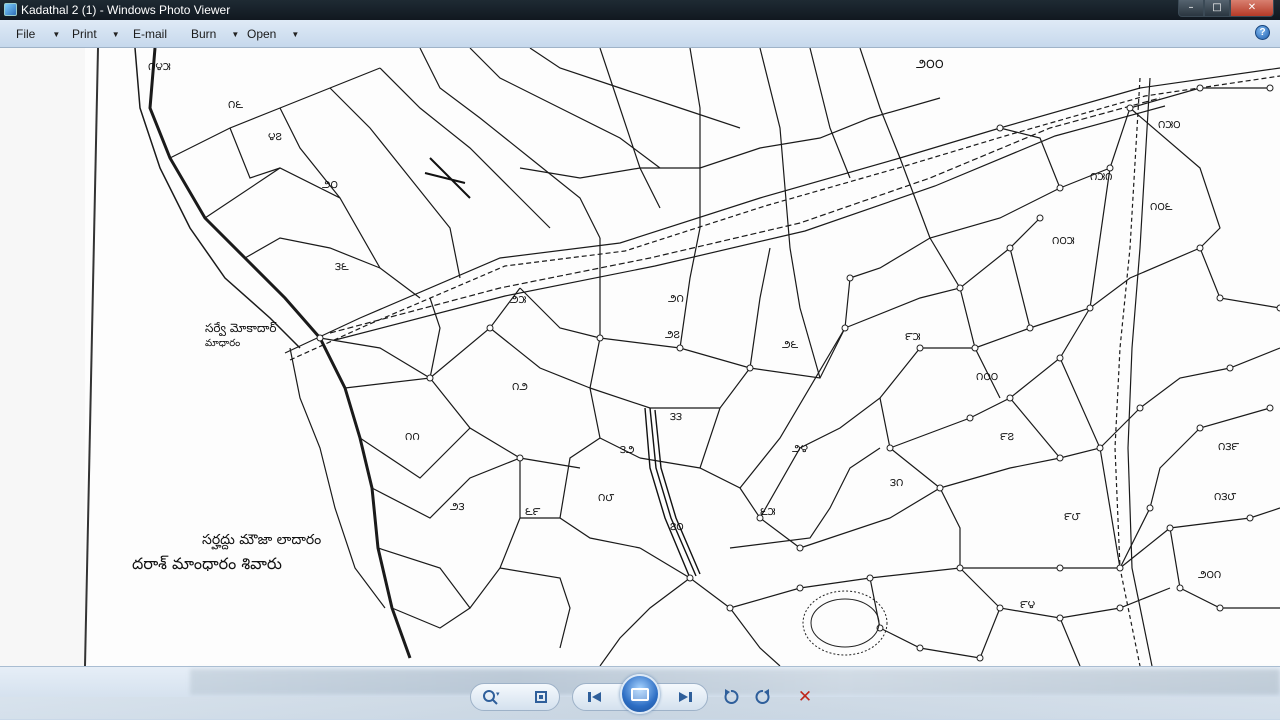 The width and height of the screenshot is (1280, 720). I want to click on rotate-clockwise-icon, so click(762, 696).